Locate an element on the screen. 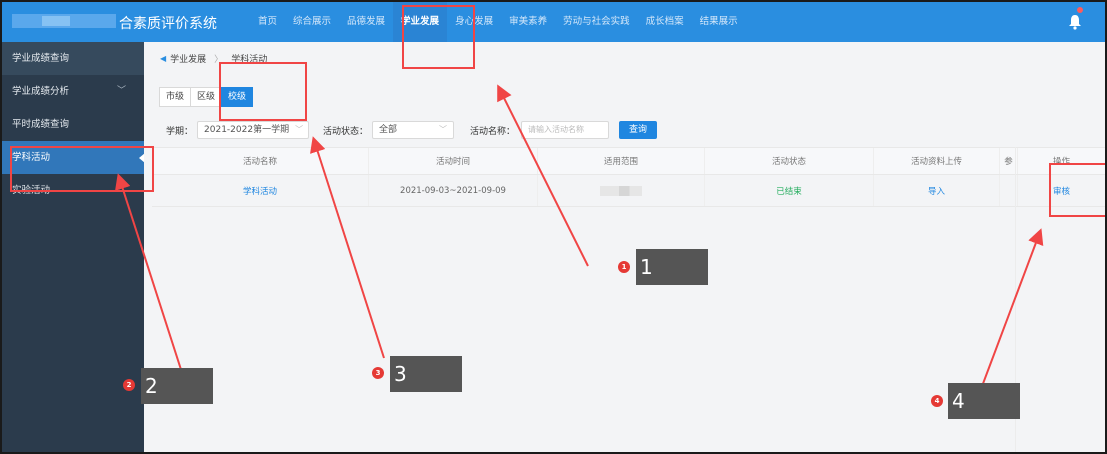  status-label: 活动状态： is located at coordinates (346, 131).